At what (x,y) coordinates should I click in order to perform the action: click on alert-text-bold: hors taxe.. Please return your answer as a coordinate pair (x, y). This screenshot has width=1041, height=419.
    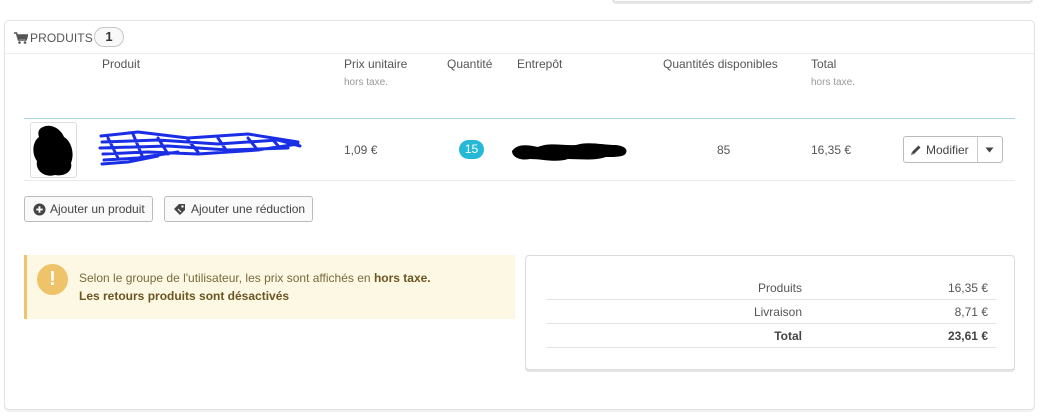
    Looking at the image, I should click on (402, 278).